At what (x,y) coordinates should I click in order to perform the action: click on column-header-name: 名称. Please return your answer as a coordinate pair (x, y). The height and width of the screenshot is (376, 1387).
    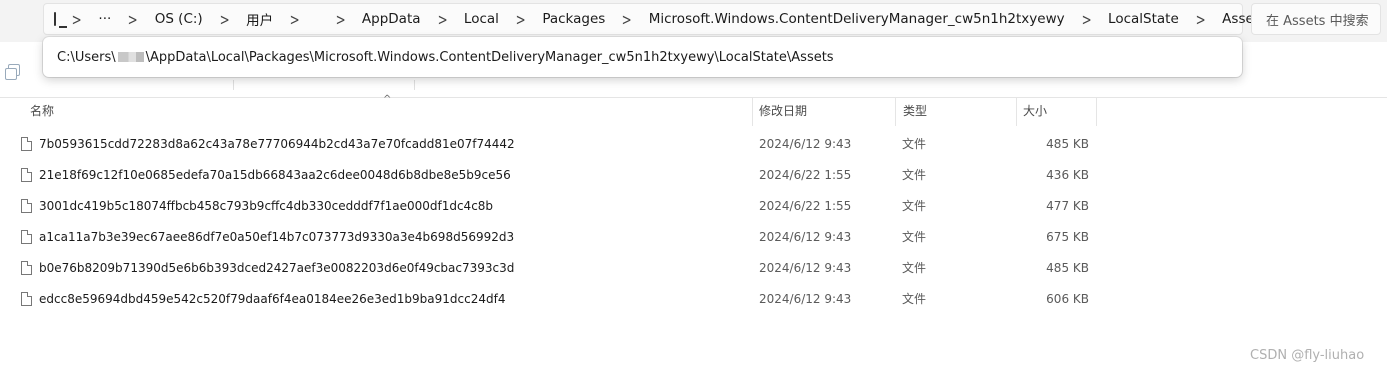
    Looking at the image, I should click on (387, 112).